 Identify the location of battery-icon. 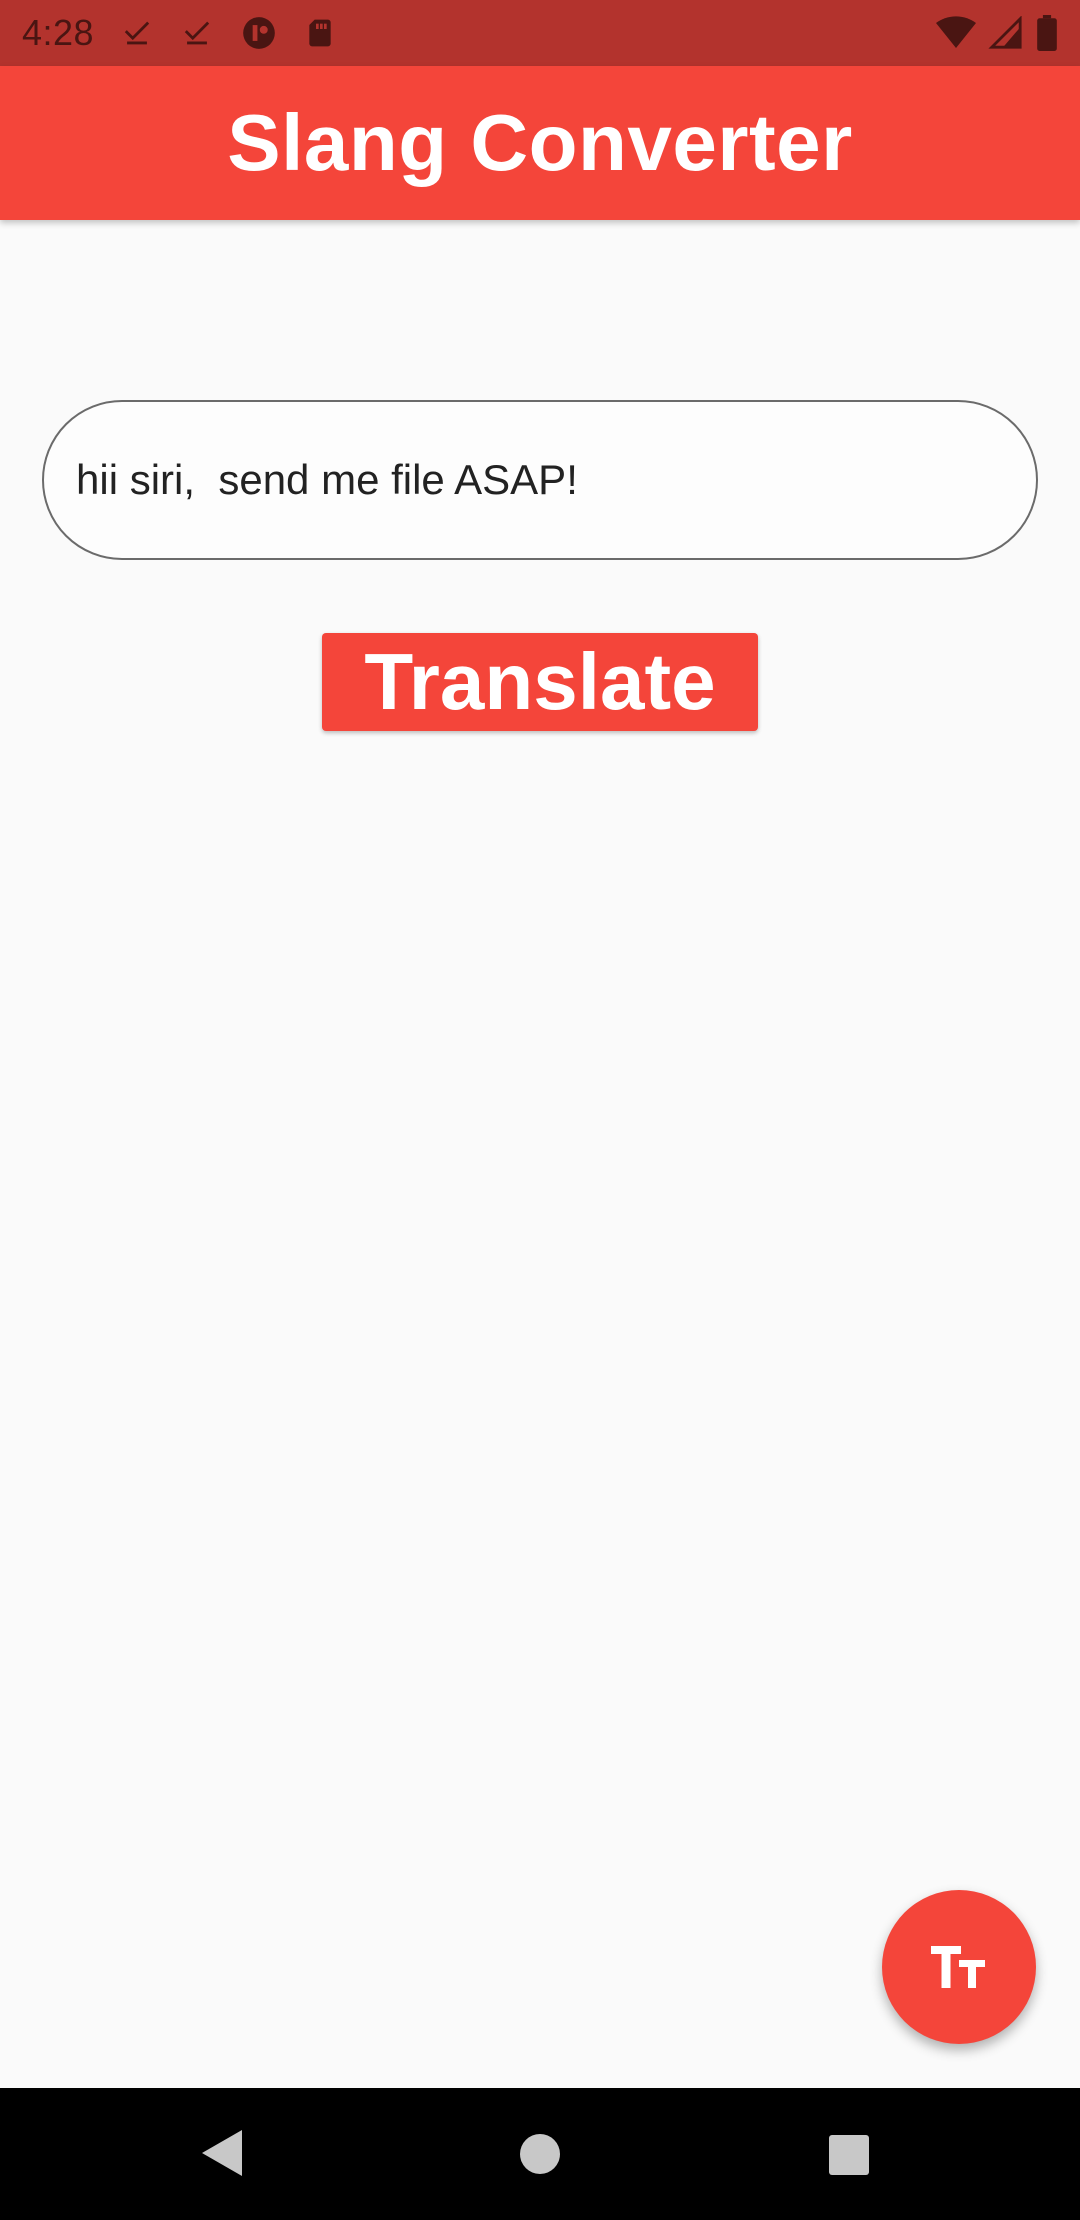
(1047, 33).